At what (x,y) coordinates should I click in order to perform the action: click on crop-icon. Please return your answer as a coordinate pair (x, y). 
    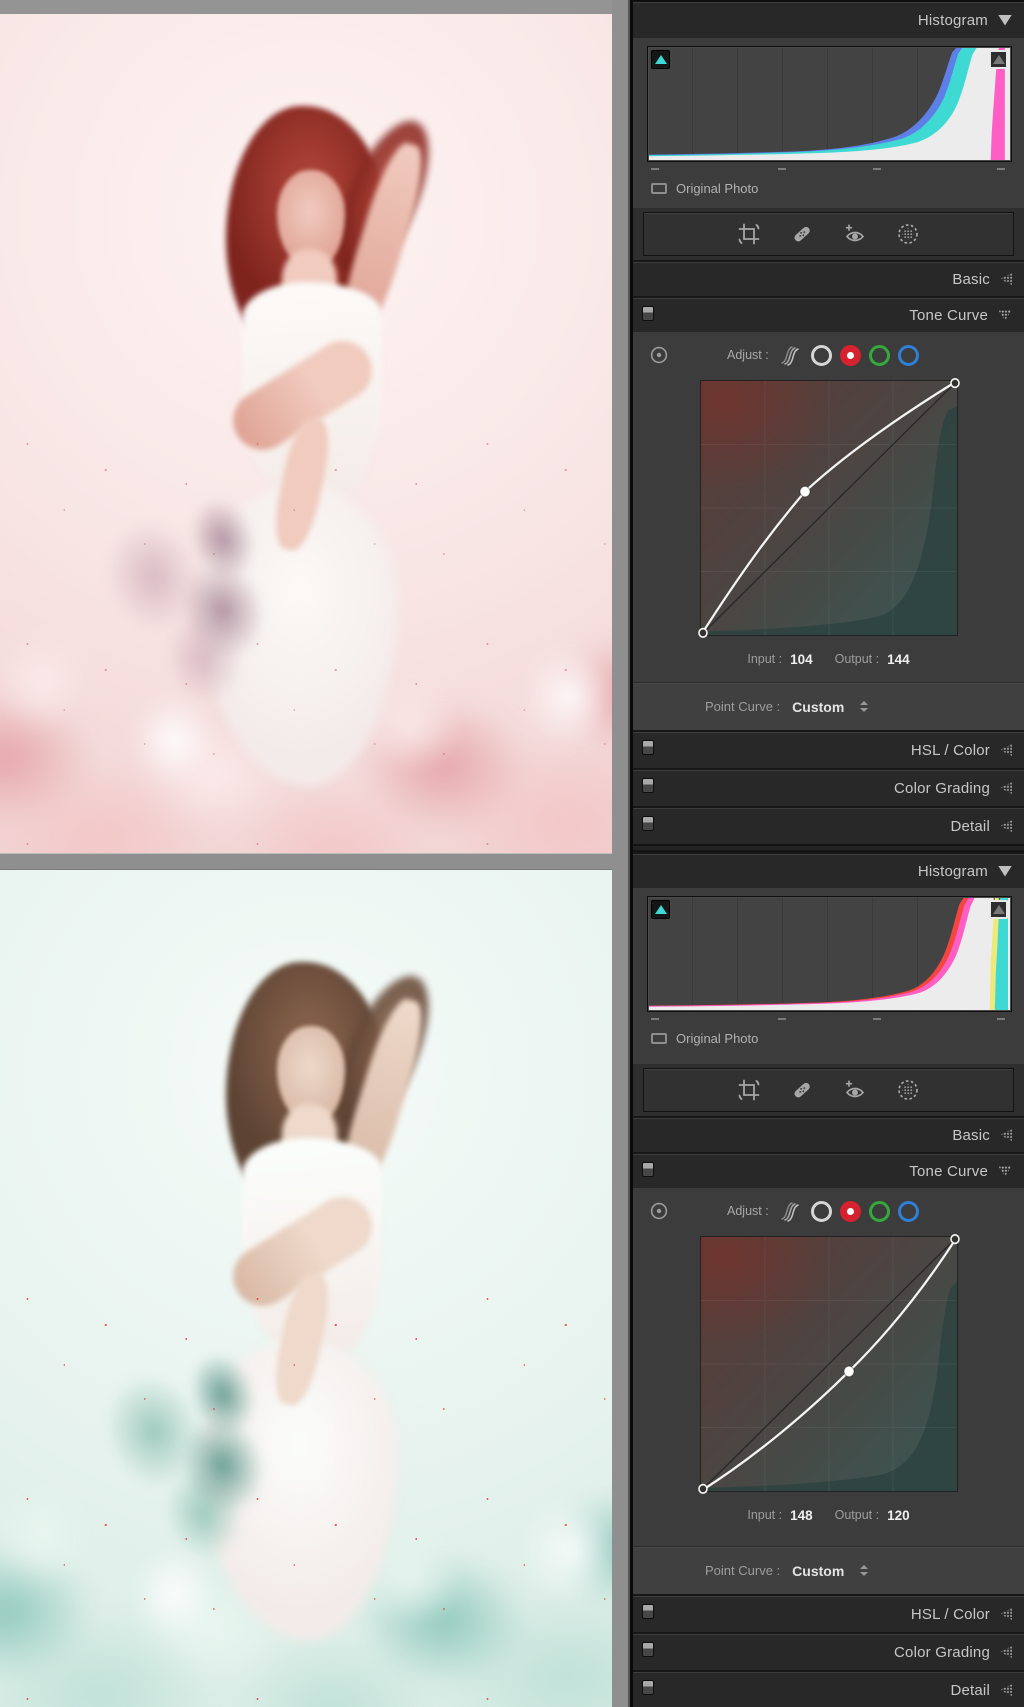
    Looking at the image, I should click on (749, 1090).